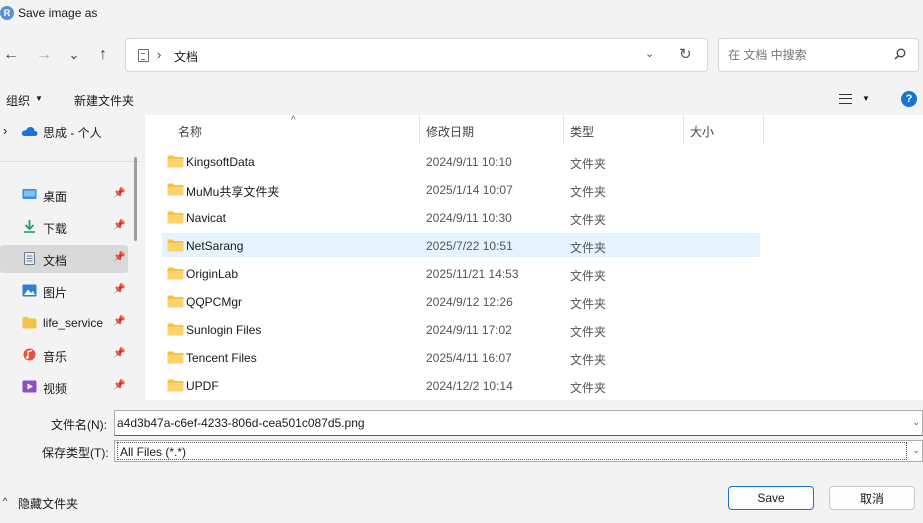  What do you see at coordinates (186, 56) in the screenshot?
I see `breadcrumb-location: 文档` at bounding box center [186, 56].